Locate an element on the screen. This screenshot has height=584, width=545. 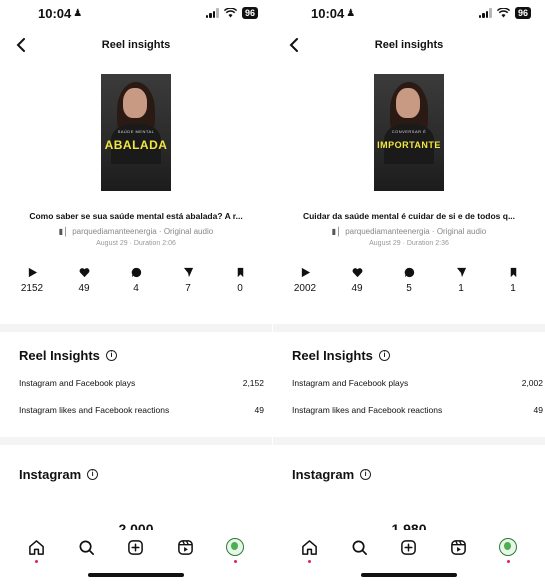
create-icon is located at coordinates (136, 547).